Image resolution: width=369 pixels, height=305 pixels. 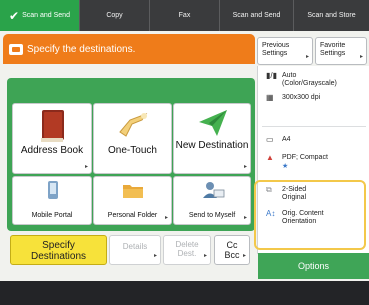 I want to click on cc-bcc-button: Cc Bcc ▸, so click(x=232, y=250).